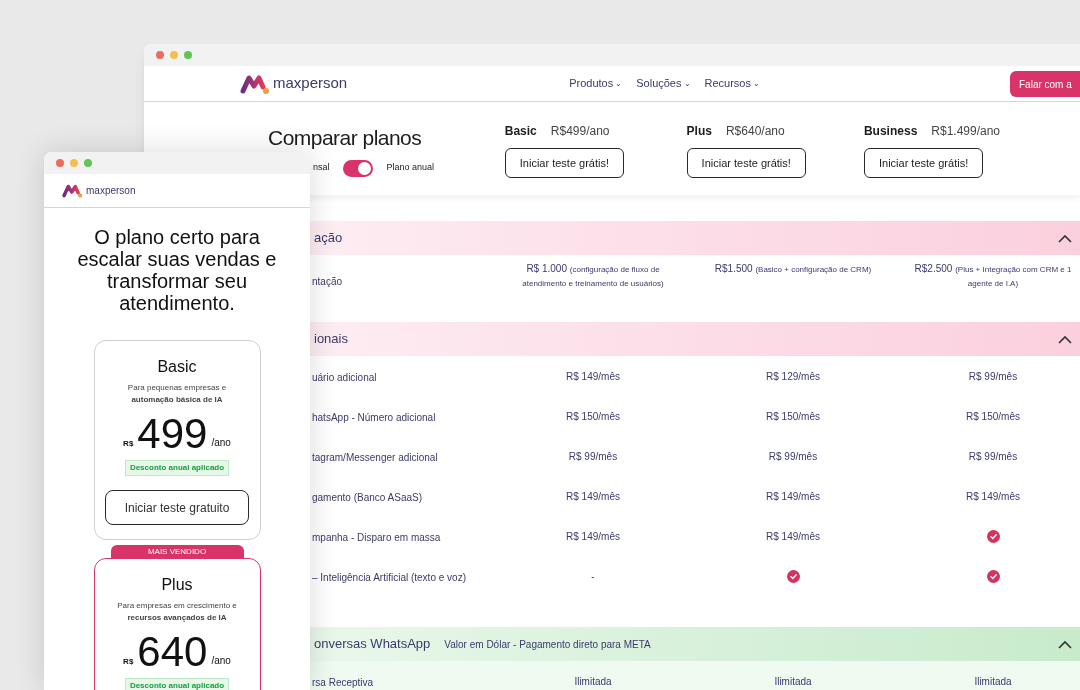 The height and width of the screenshot is (690, 1080). What do you see at coordinates (793, 269) in the screenshot?
I see `table-cell: R$1.500 (Basico + configuração de CRM)` at bounding box center [793, 269].